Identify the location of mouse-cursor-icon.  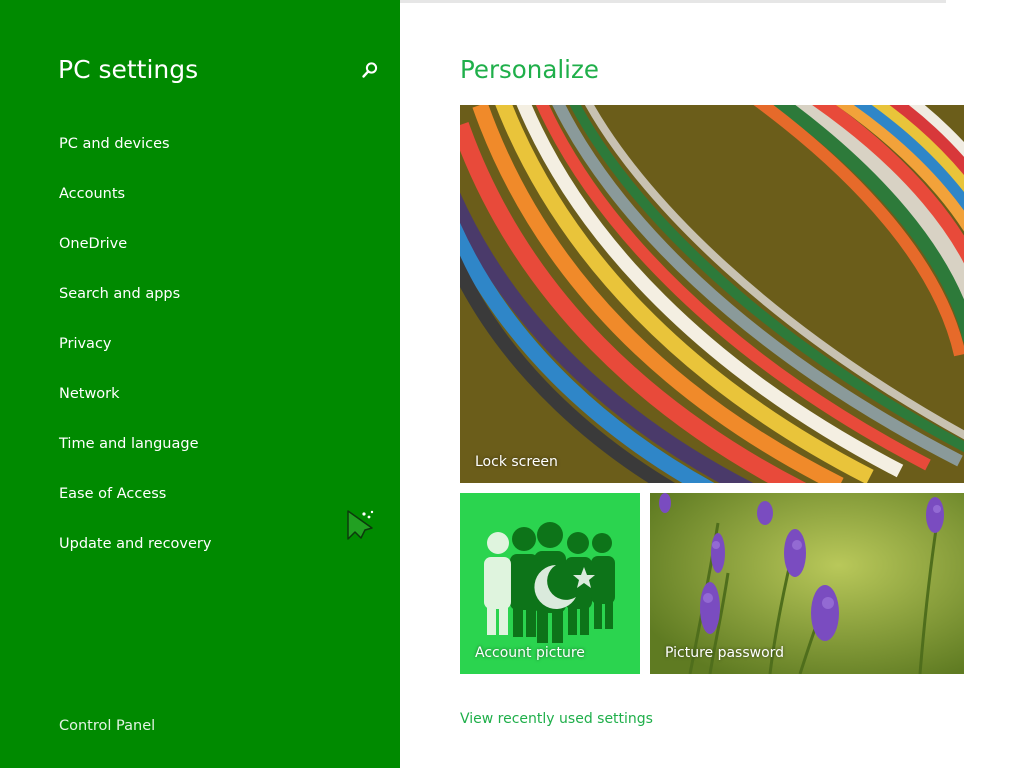
(361, 526).